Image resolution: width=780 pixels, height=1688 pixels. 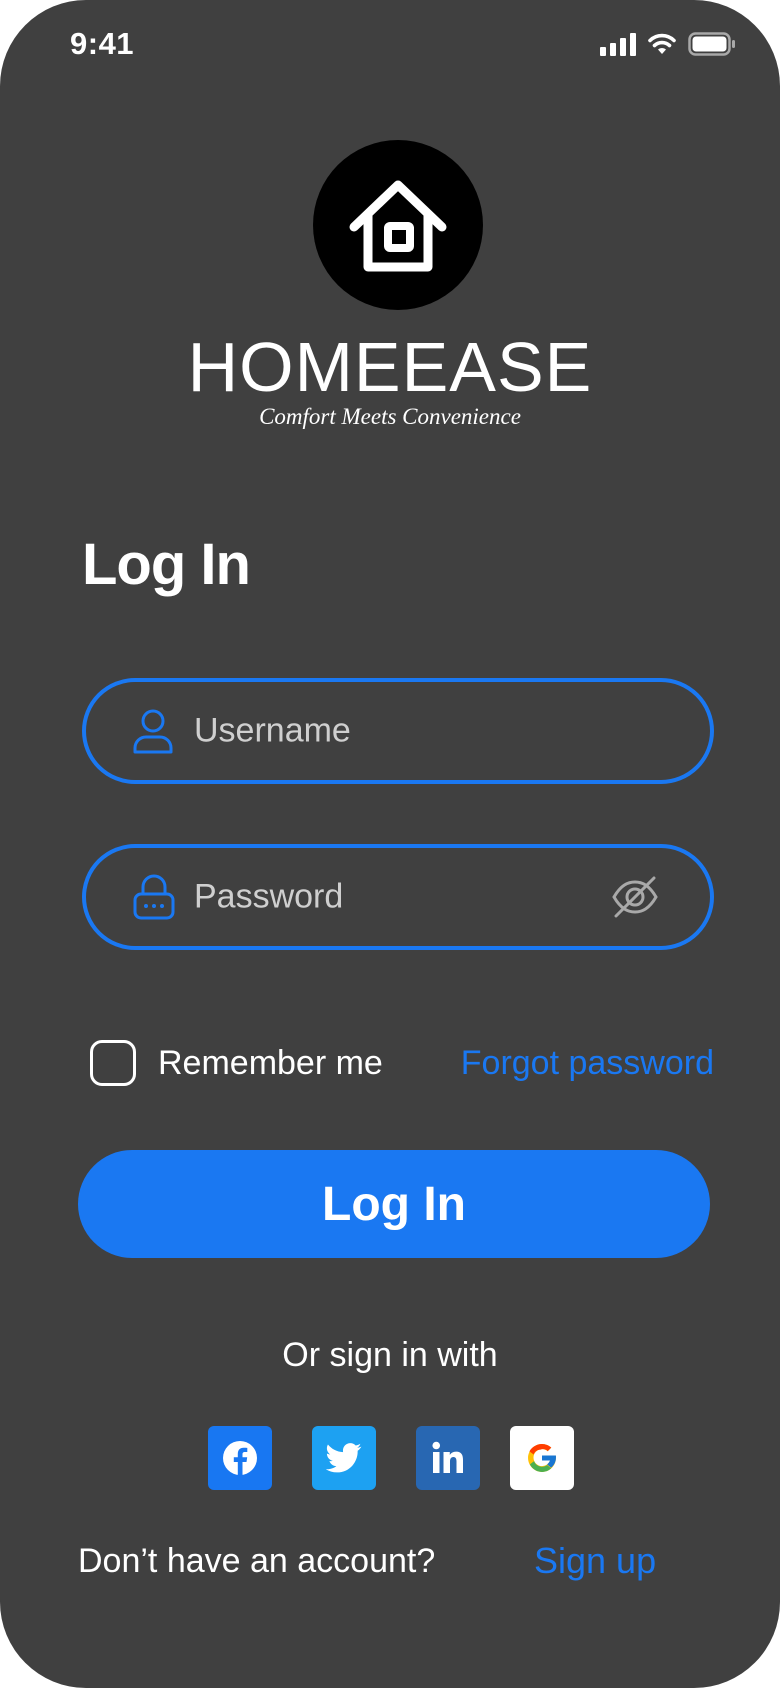 I want to click on twitter-icon, so click(x=344, y=1458).